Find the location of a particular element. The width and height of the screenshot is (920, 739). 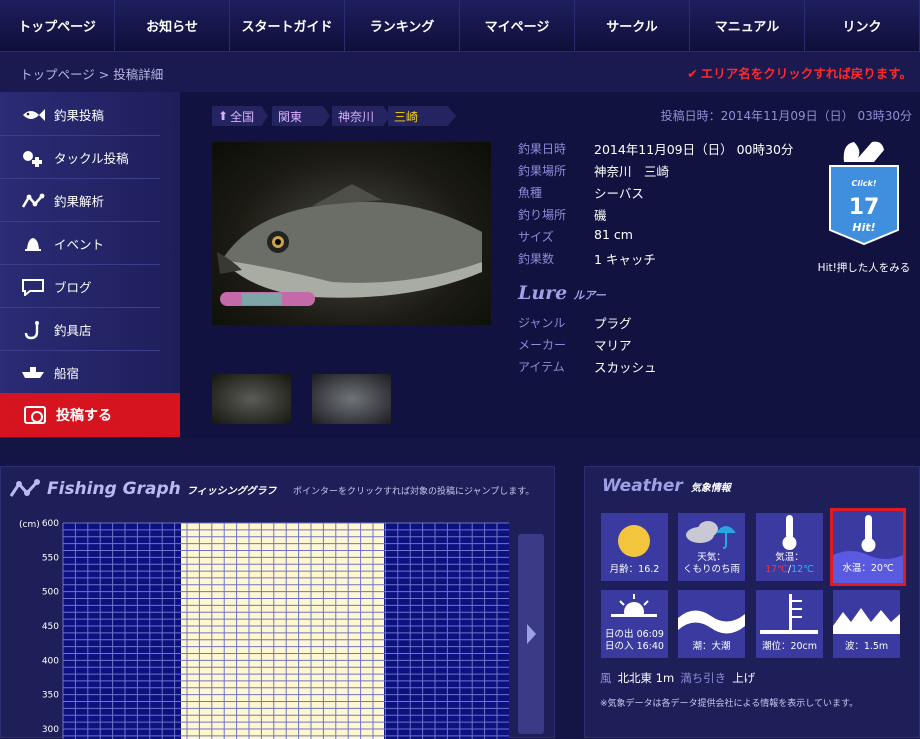

area-link-kanto: 関東 is located at coordinates (301, 116).